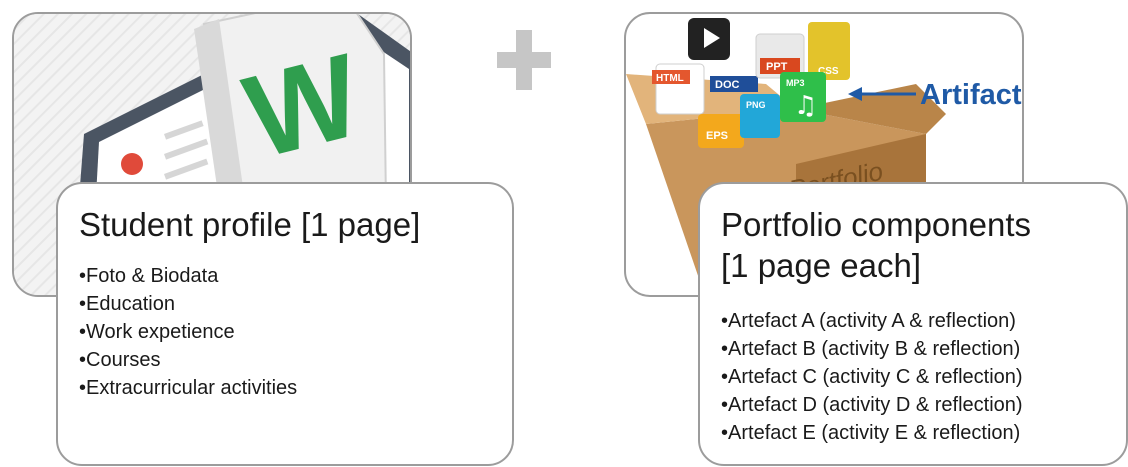  I want to click on list-item: •Artefact A (activity A & reflection), so click(872, 321).